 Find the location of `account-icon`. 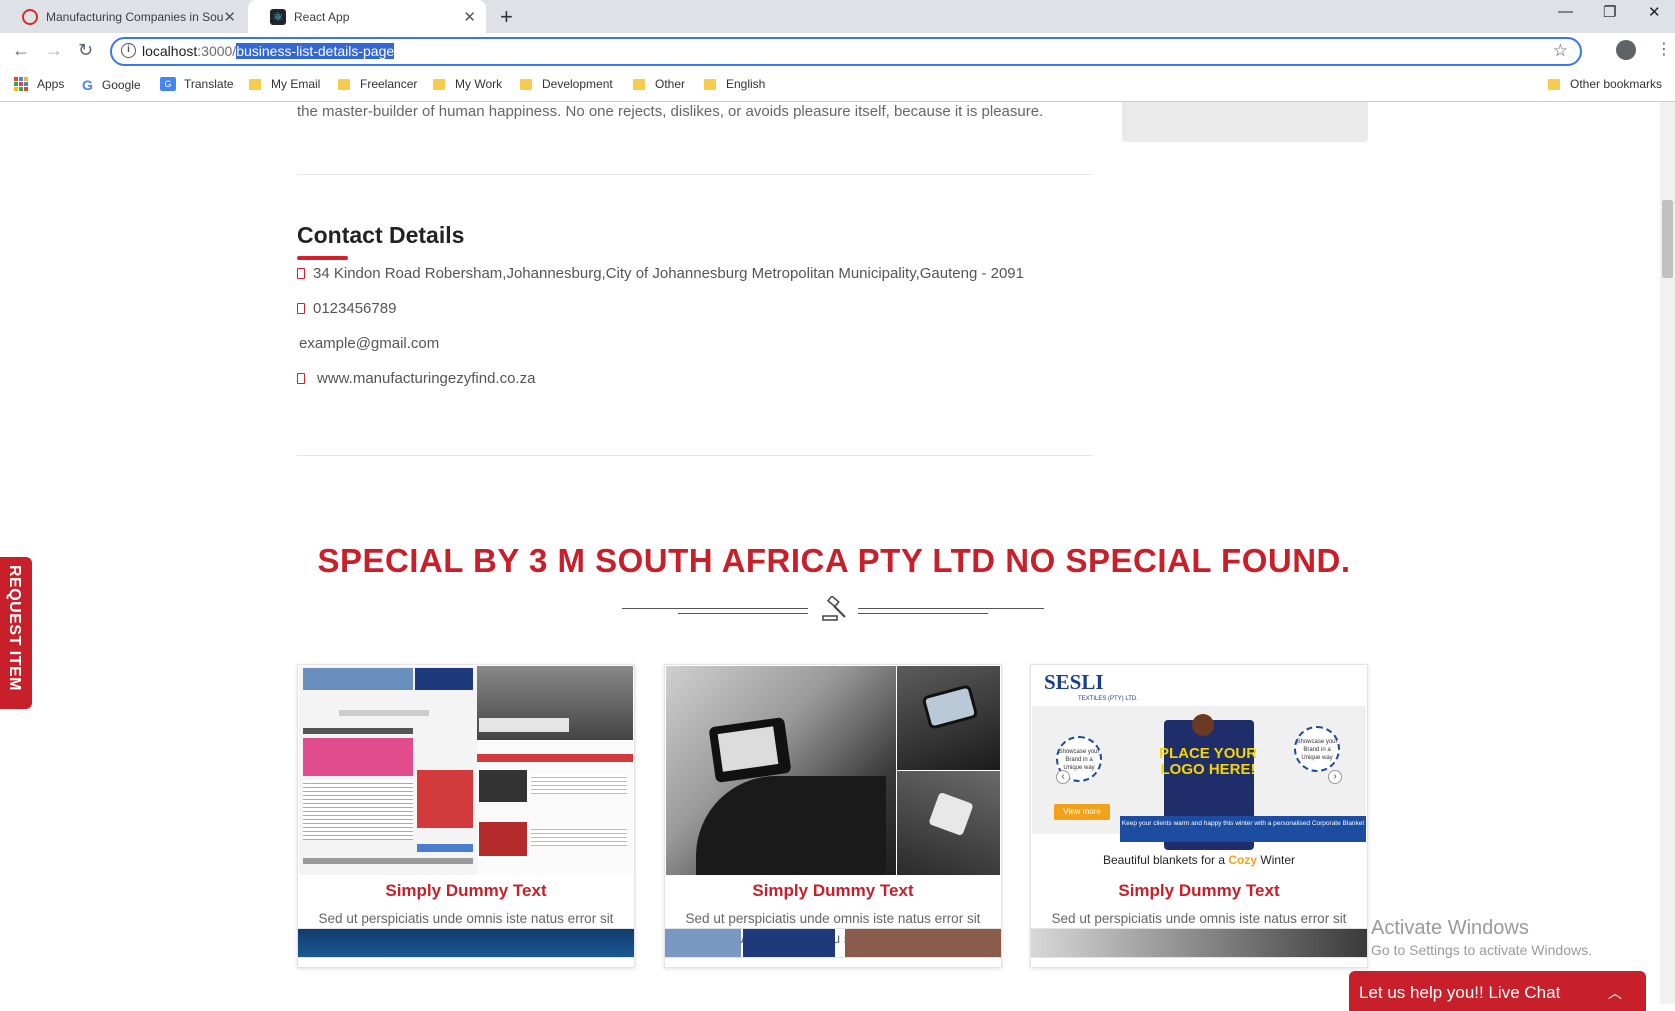

account-icon is located at coordinates (1626, 50).